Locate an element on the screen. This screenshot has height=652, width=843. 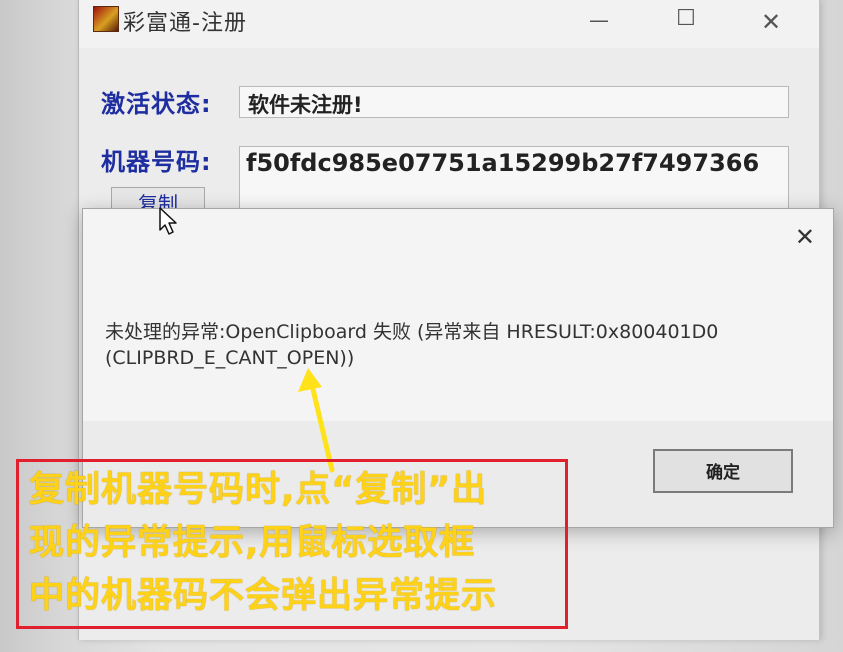
minimize-button: — is located at coordinates (599, 20).